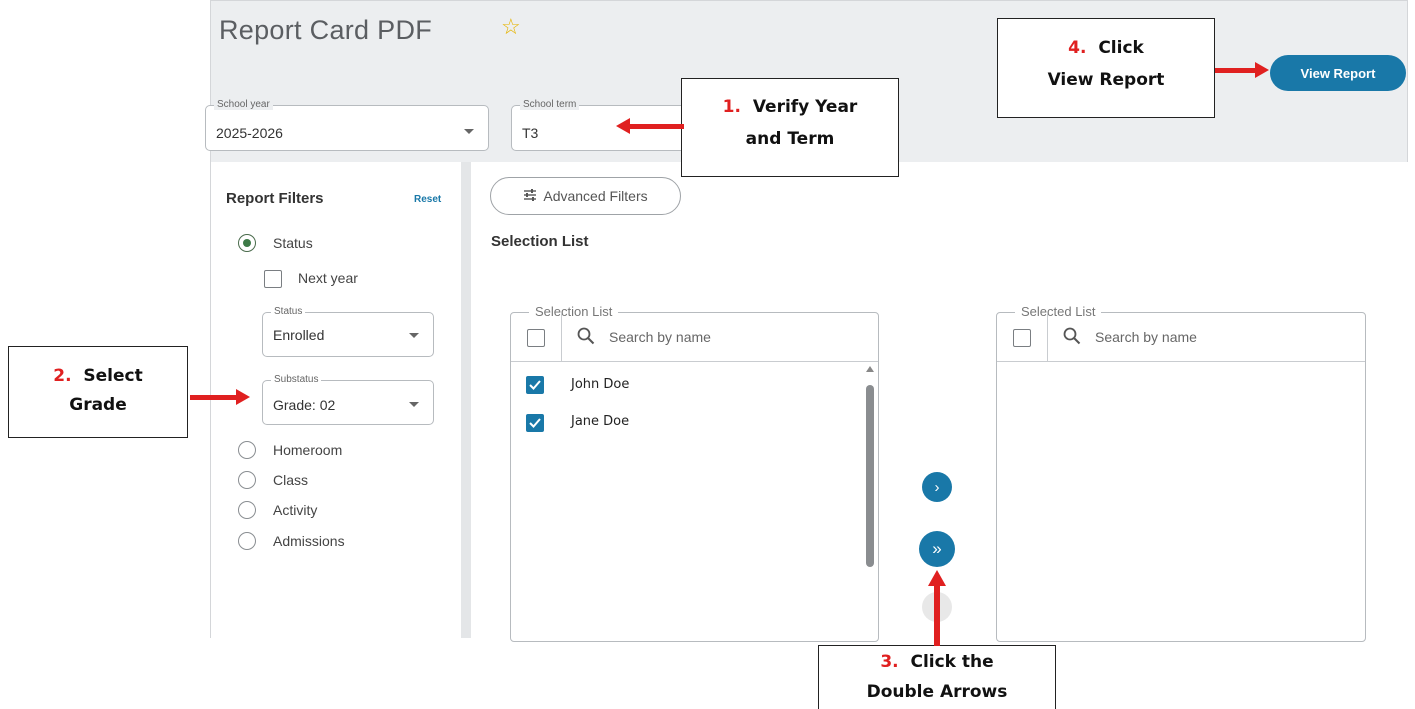 The width and height of the screenshot is (1415, 709). Describe the element at coordinates (790, 127) in the screenshot. I see `callout-verify-year-term: 1. Verify Year and Term` at that location.